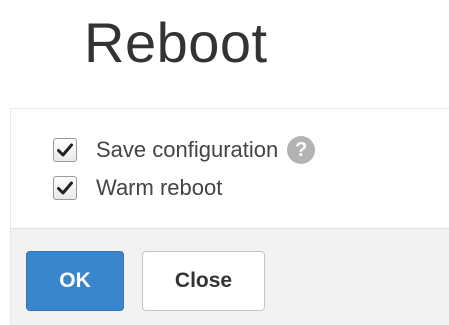 Image resolution: width=449 pixels, height=325 pixels. I want to click on save-configuration-checkbox, so click(65, 150).